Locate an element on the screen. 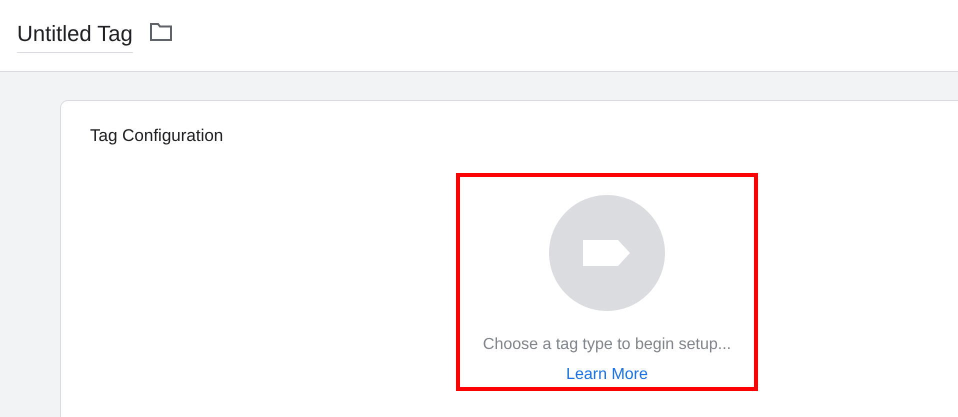  learn-more-link: Learn More is located at coordinates (607, 374).